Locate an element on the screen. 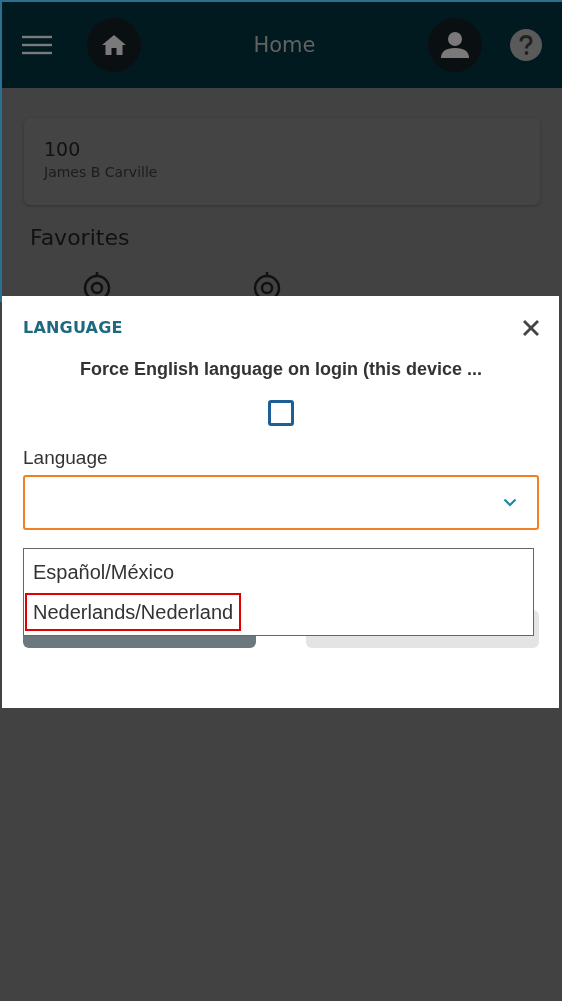 This screenshot has height=1001, width=562. language-label: Language is located at coordinates (66, 458).